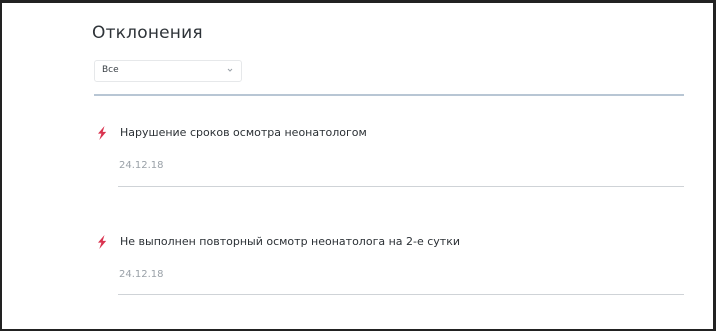  What do you see at coordinates (230, 70) in the screenshot?
I see `chevron-down-icon` at bounding box center [230, 70].